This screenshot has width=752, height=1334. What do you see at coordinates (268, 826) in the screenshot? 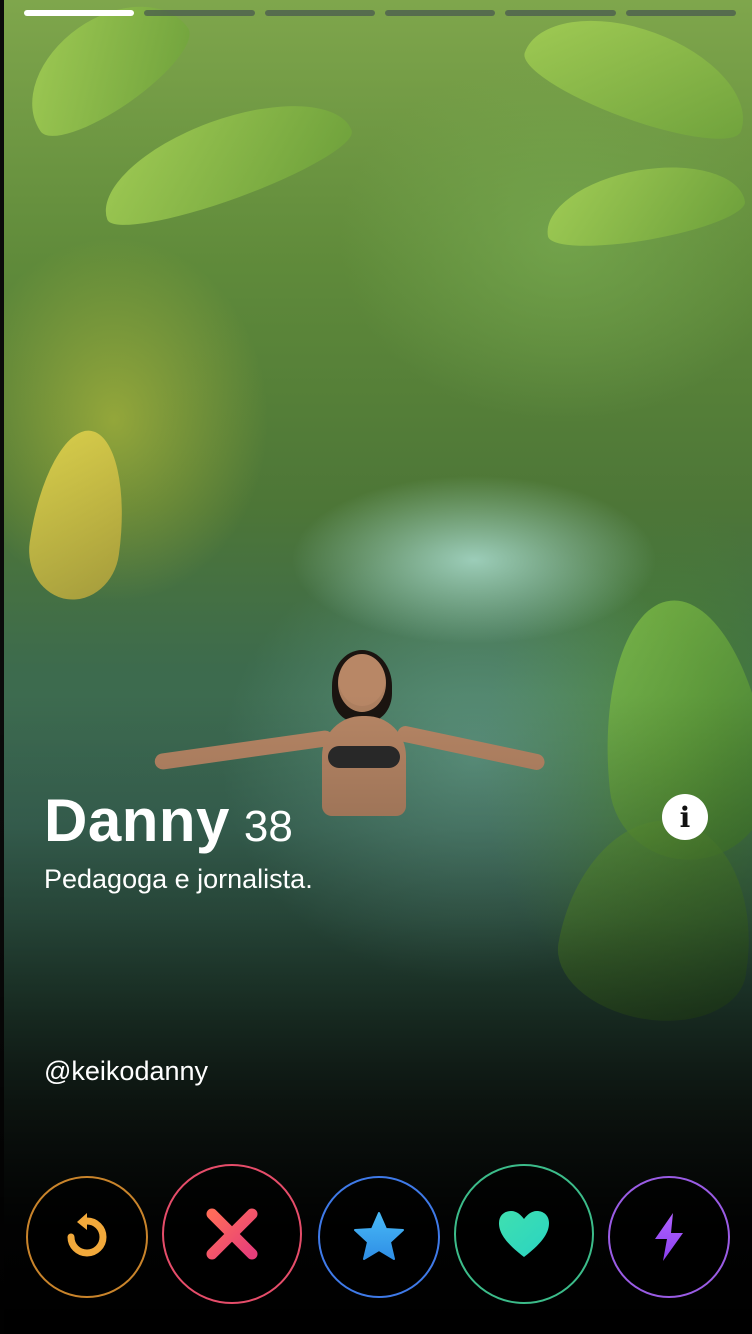
I see `profile-age: 38` at bounding box center [268, 826].